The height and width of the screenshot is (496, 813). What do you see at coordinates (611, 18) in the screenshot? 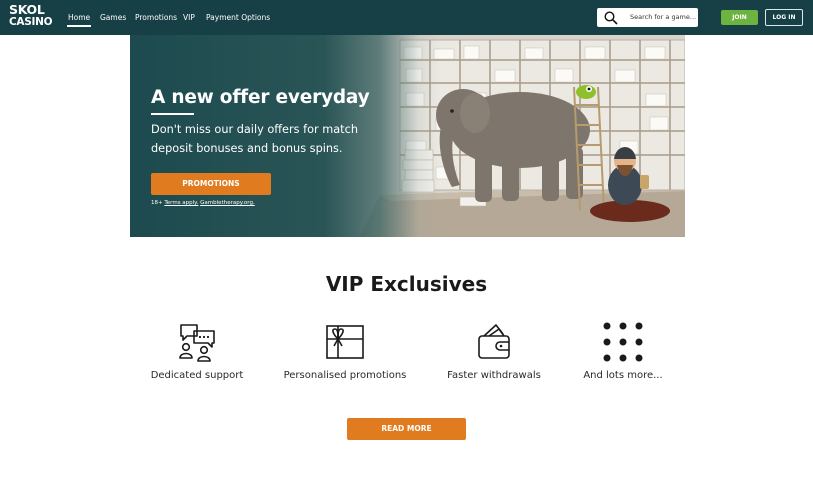
I see `search-icon` at bounding box center [611, 18].